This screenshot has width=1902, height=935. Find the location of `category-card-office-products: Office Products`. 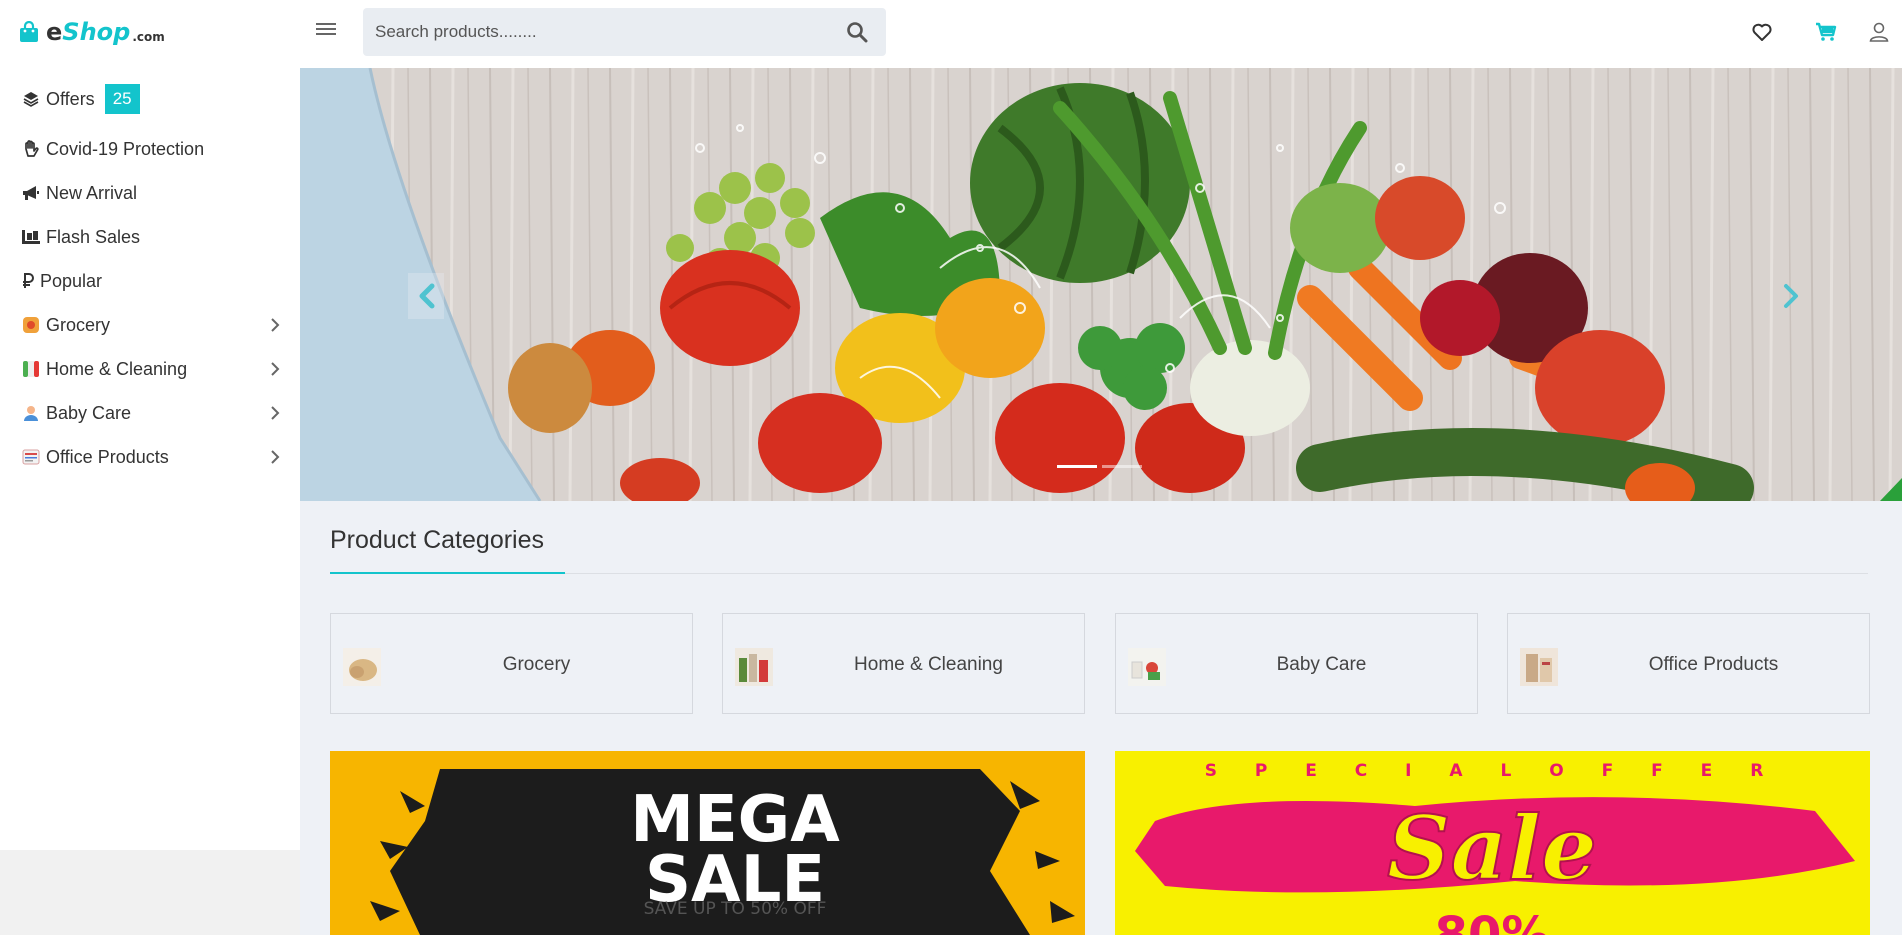

category-card-office-products: Office Products is located at coordinates (1688, 663).